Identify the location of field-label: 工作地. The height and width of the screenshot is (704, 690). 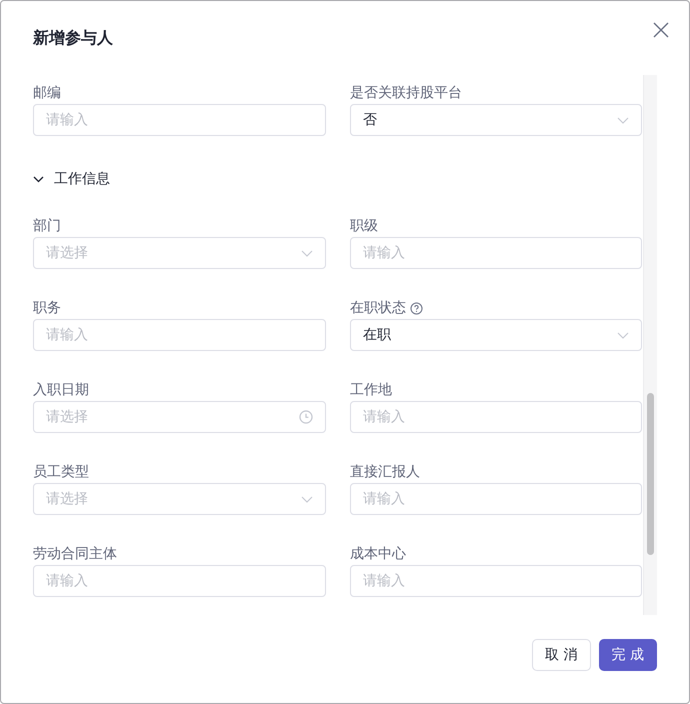
(371, 390).